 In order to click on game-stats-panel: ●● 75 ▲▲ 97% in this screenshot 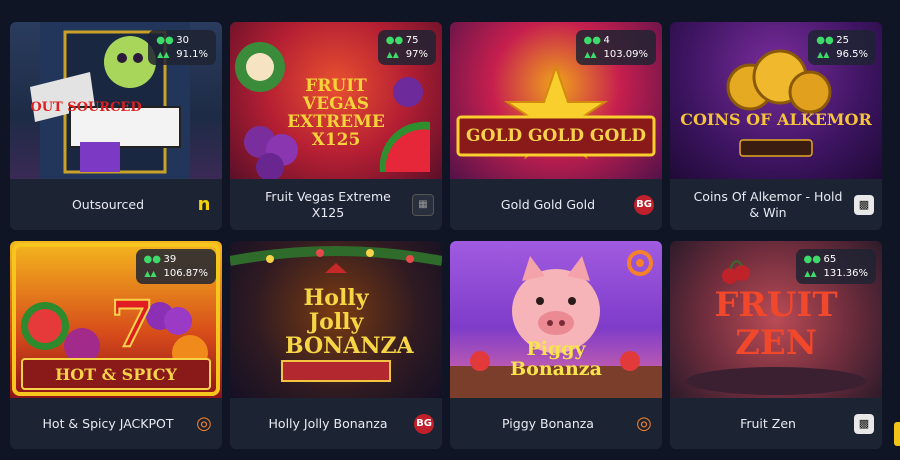, I will do `click(406, 47)`.